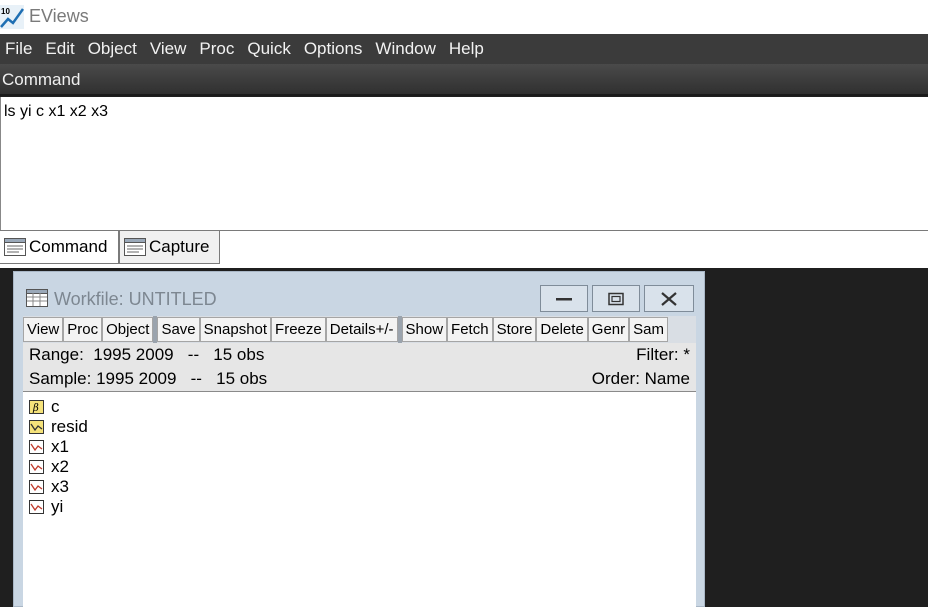 This screenshot has height=607, width=928. Describe the element at coordinates (235, 329) in the screenshot. I see `snapshot-button: Snapshot` at that location.